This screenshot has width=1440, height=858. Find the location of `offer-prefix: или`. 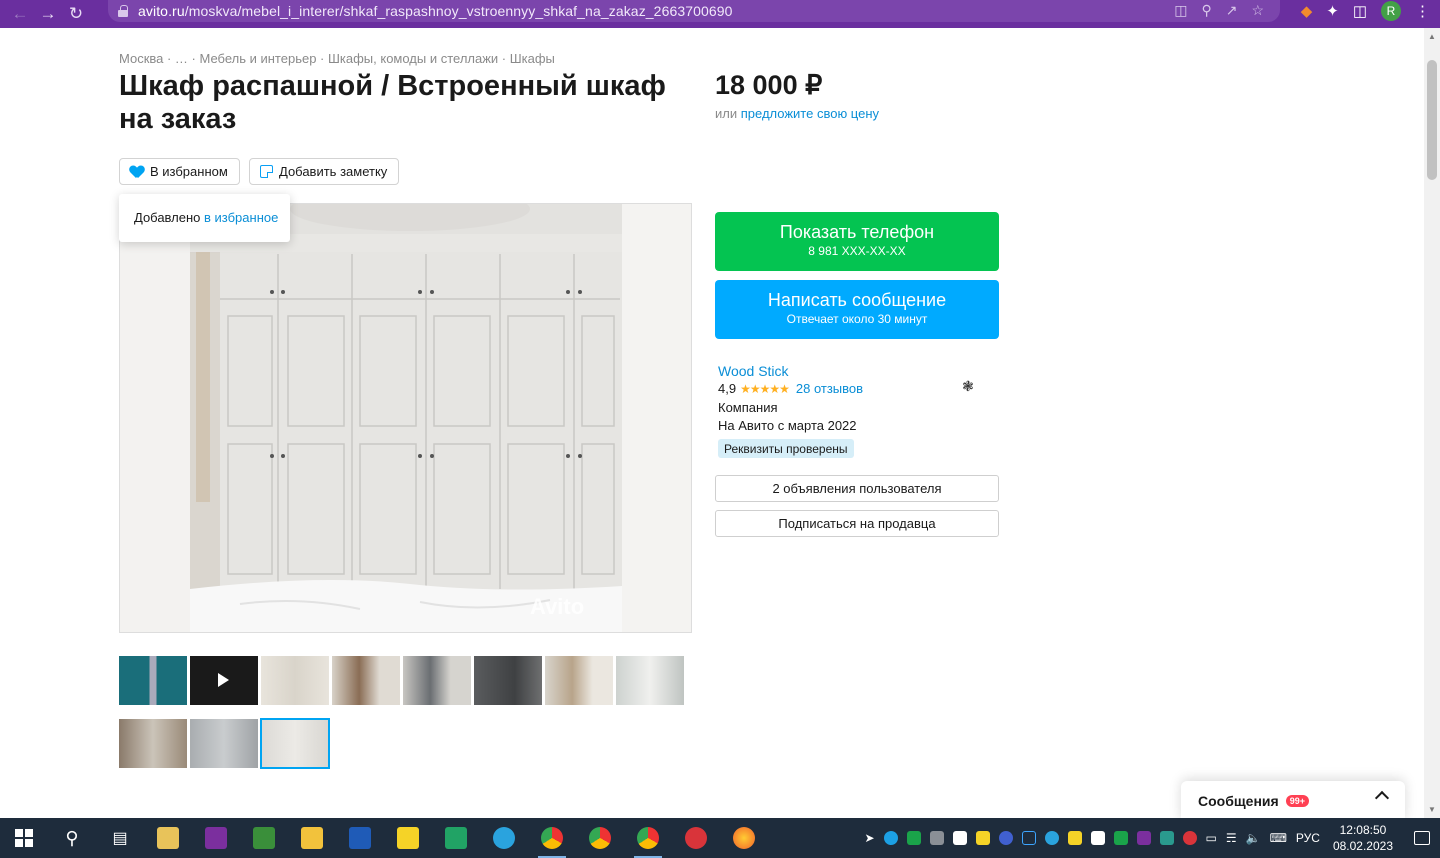

offer-prefix: или is located at coordinates (726, 113).